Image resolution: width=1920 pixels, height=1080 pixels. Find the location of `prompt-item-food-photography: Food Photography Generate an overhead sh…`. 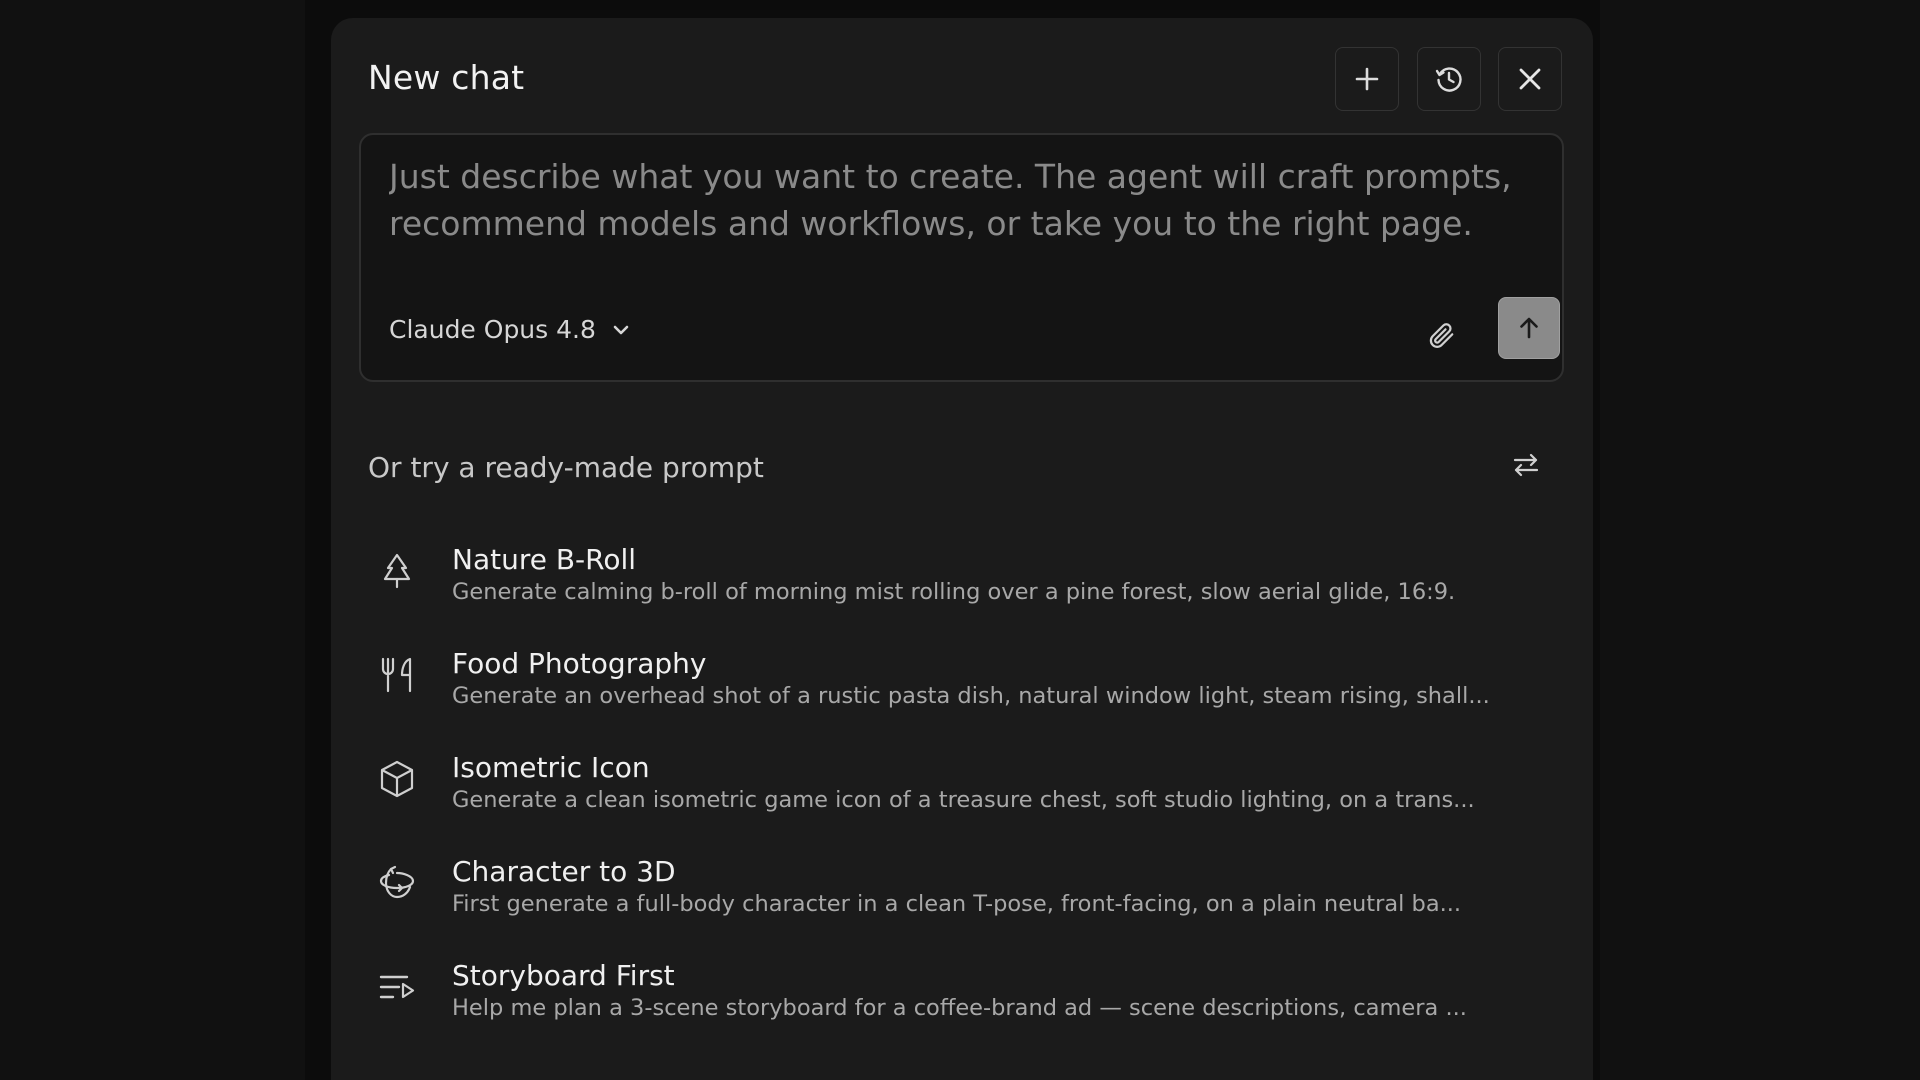

prompt-item-food-photography: Food Photography Generate an overhead sh… is located at coordinates (961, 689).